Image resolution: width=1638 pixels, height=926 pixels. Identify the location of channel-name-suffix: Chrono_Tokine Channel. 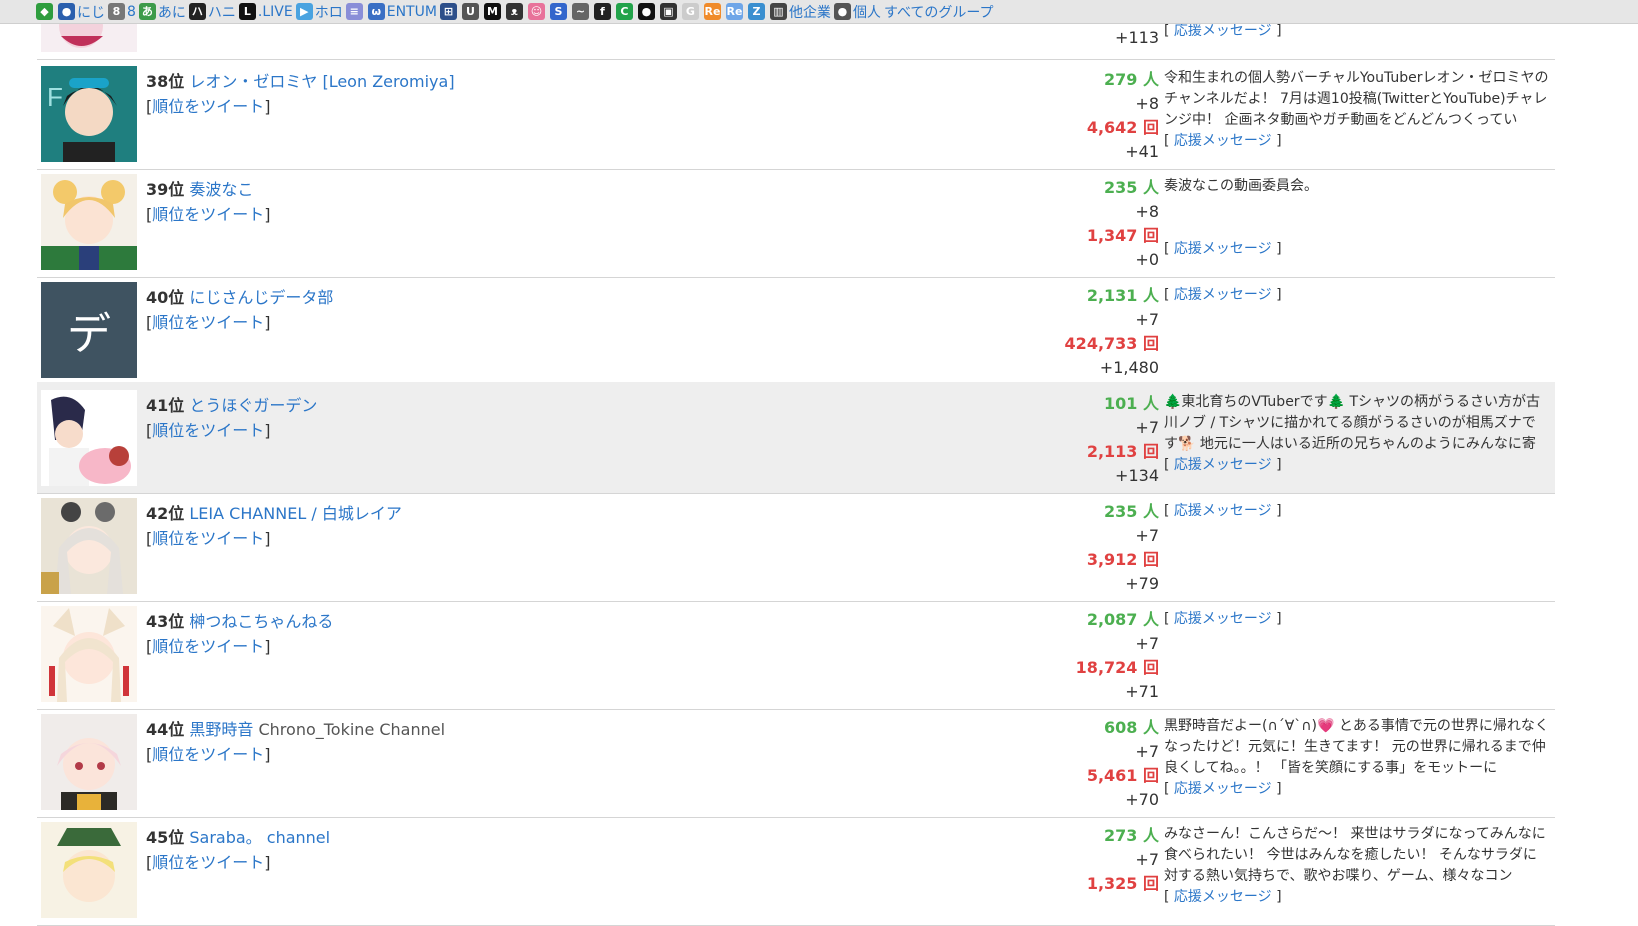
(352, 729).